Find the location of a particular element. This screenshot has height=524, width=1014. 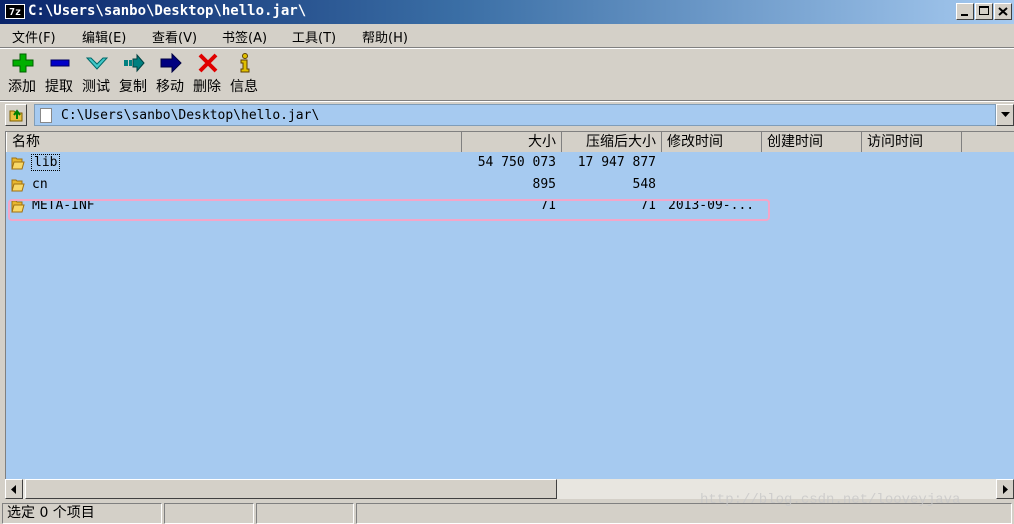

copy-label: 复制 is located at coordinates (133, 87).